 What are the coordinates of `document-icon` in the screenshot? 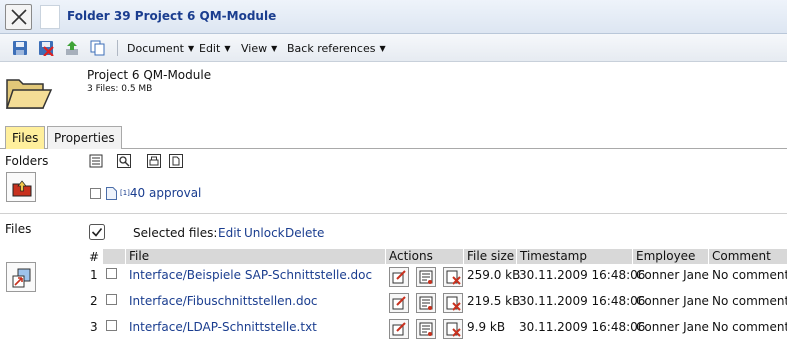 It's located at (176, 161).